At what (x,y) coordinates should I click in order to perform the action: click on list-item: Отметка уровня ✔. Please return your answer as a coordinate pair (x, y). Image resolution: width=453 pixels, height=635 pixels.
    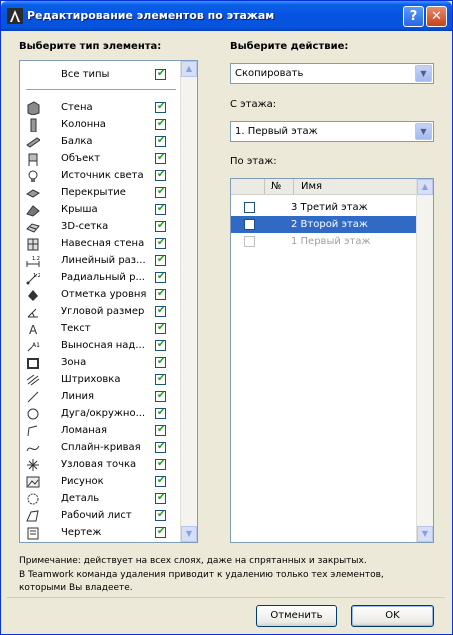
    Looking at the image, I should click on (100, 295).